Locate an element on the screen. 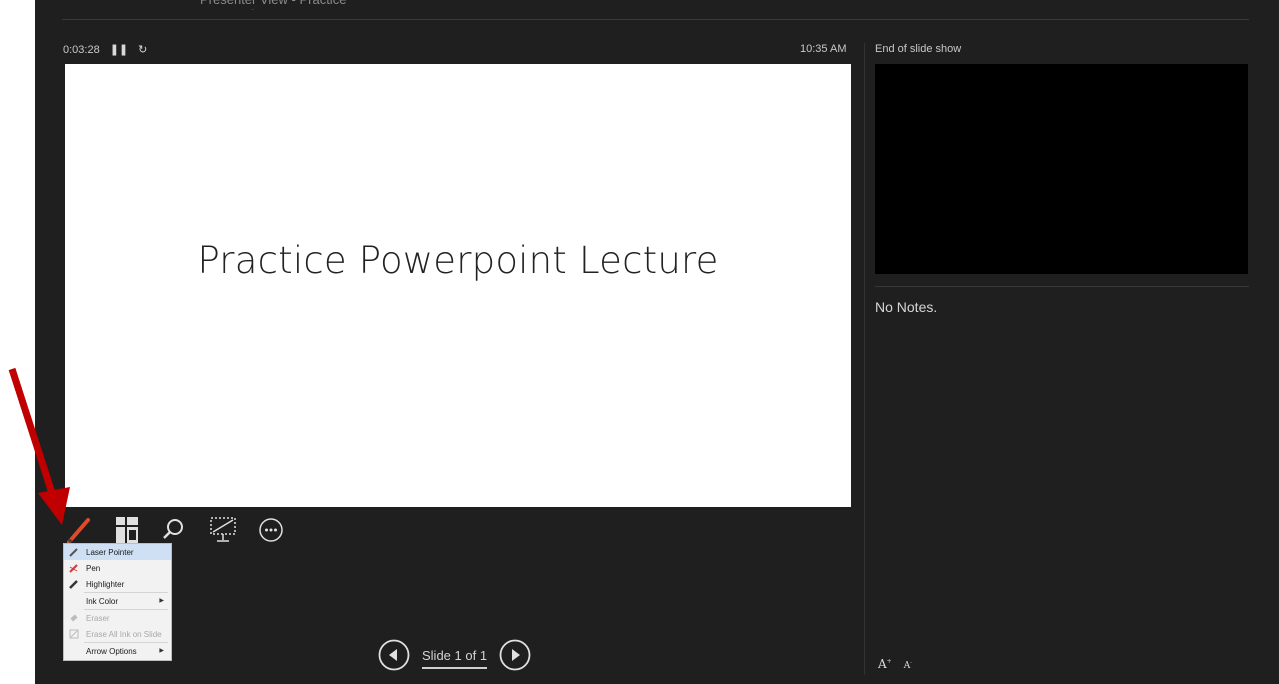 The width and height of the screenshot is (1279, 684). top-divider is located at coordinates (655, 19).